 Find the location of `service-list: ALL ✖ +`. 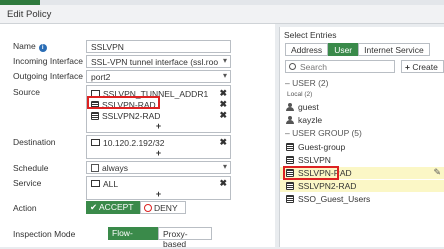

service-list: ALL ✖ + is located at coordinates (158, 188).